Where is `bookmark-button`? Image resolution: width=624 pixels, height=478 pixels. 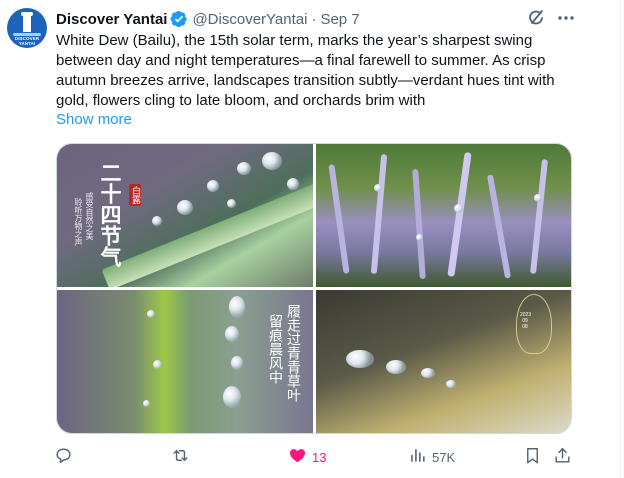
bookmark-button is located at coordinates (532, 457).